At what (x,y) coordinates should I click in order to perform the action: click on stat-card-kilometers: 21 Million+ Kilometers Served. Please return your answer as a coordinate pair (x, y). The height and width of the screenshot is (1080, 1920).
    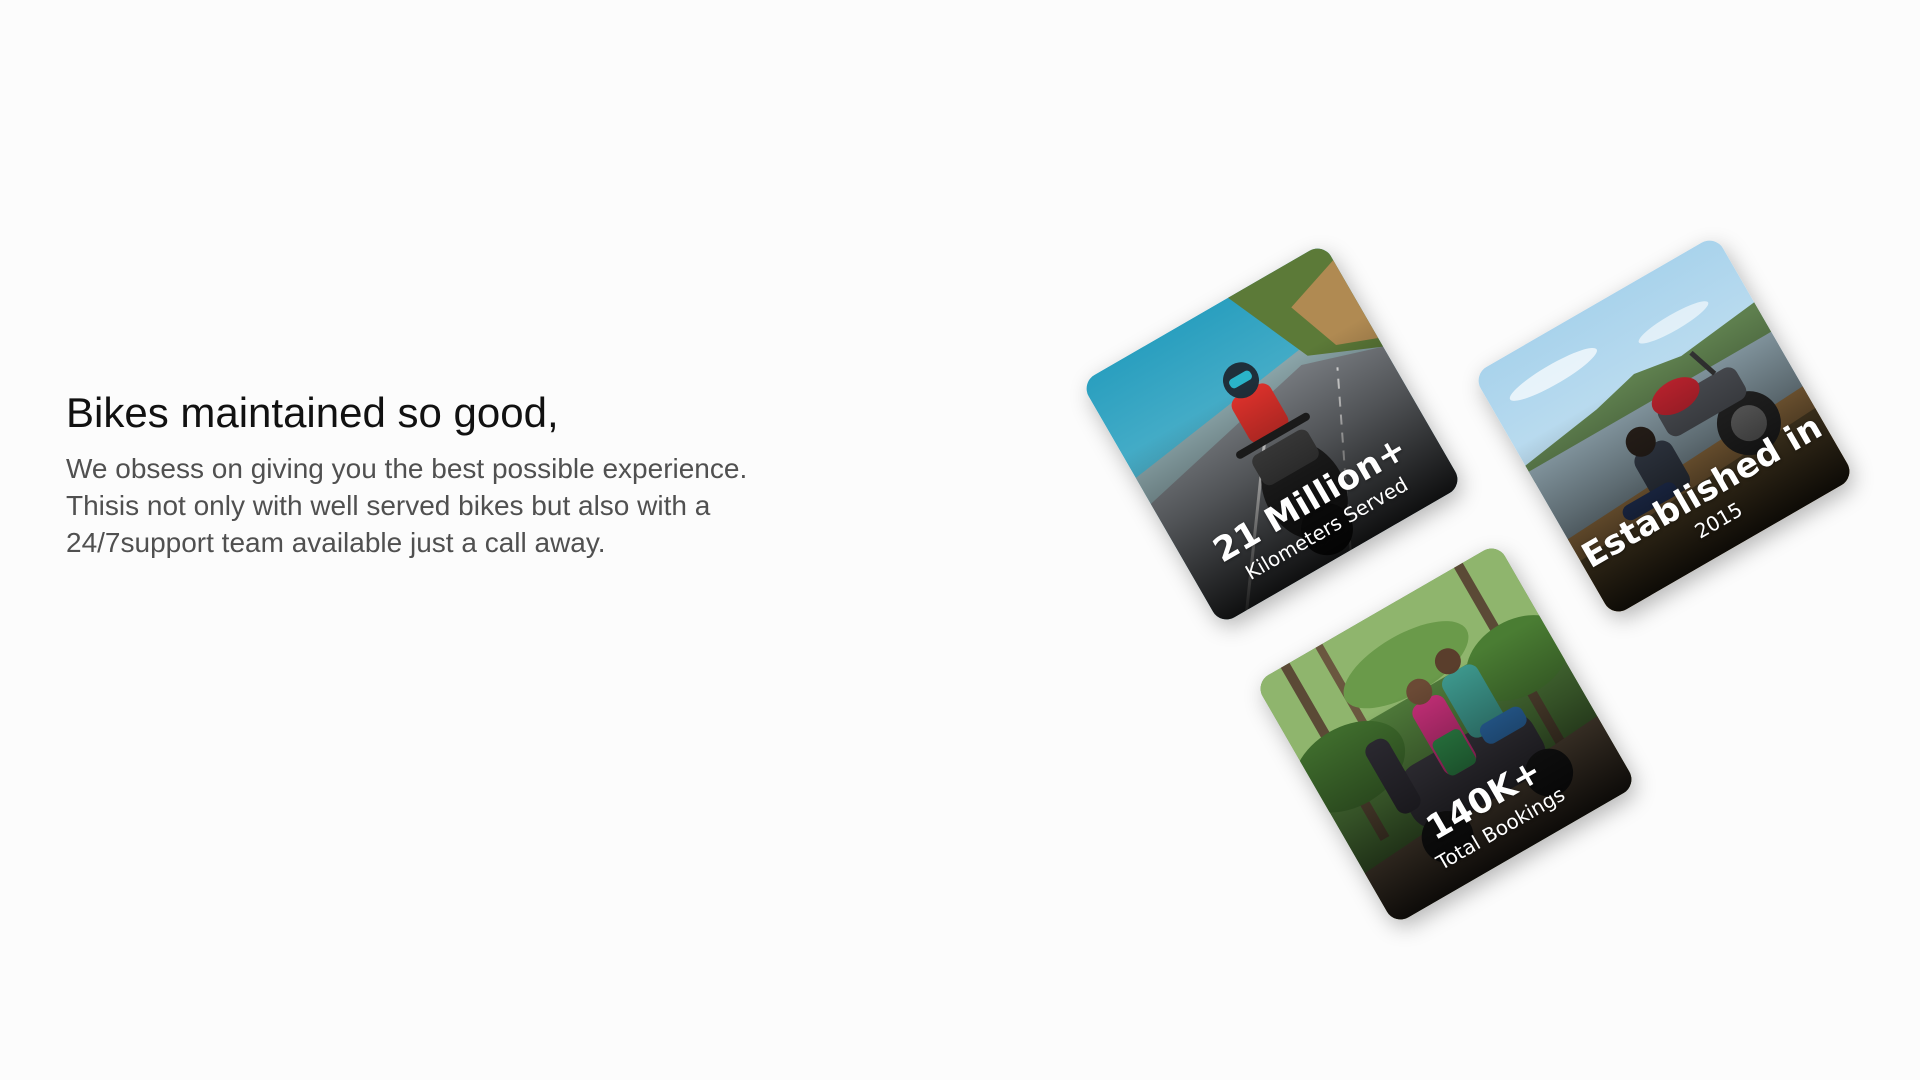
    Looking at the image, I should click on (1272, 434).